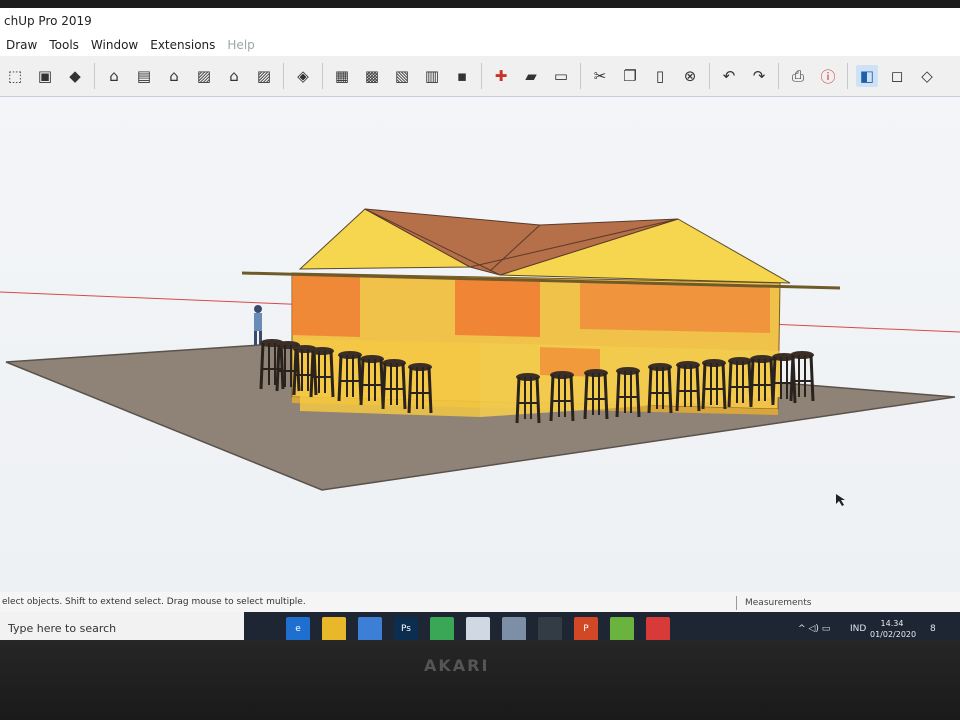  Describe the element at coordinates (897, 76) in the screenshot. I see `component-back-icon: ◻` at that location.